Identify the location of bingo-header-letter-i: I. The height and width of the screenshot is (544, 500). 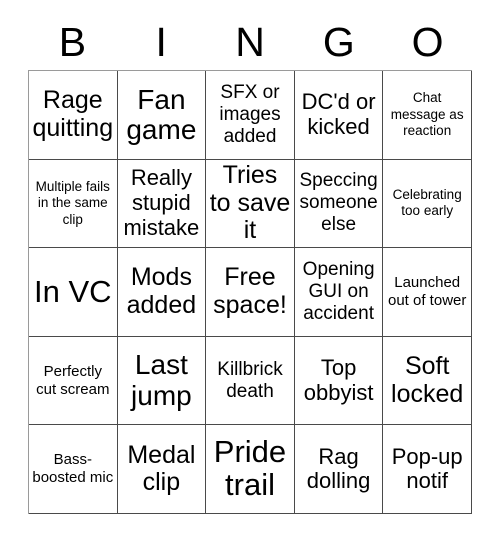
(161, 41).